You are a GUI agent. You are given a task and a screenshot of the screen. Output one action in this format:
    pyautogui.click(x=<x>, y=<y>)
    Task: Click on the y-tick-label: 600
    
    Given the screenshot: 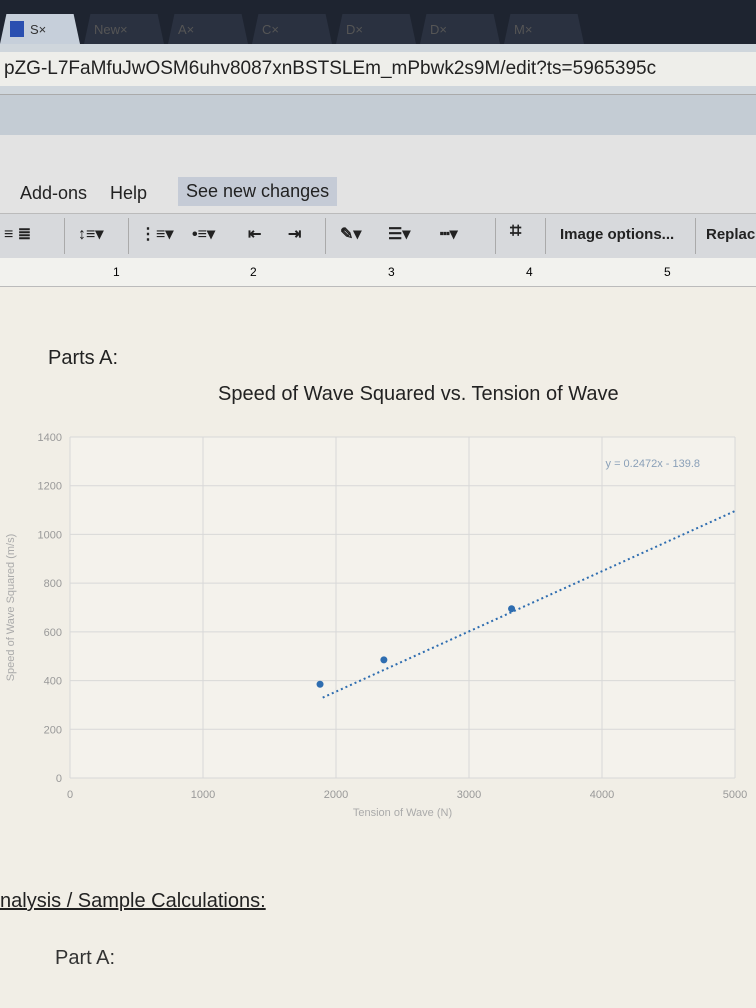 What is the action you would take?
    pyautogui.click(x=53, y=633)
    